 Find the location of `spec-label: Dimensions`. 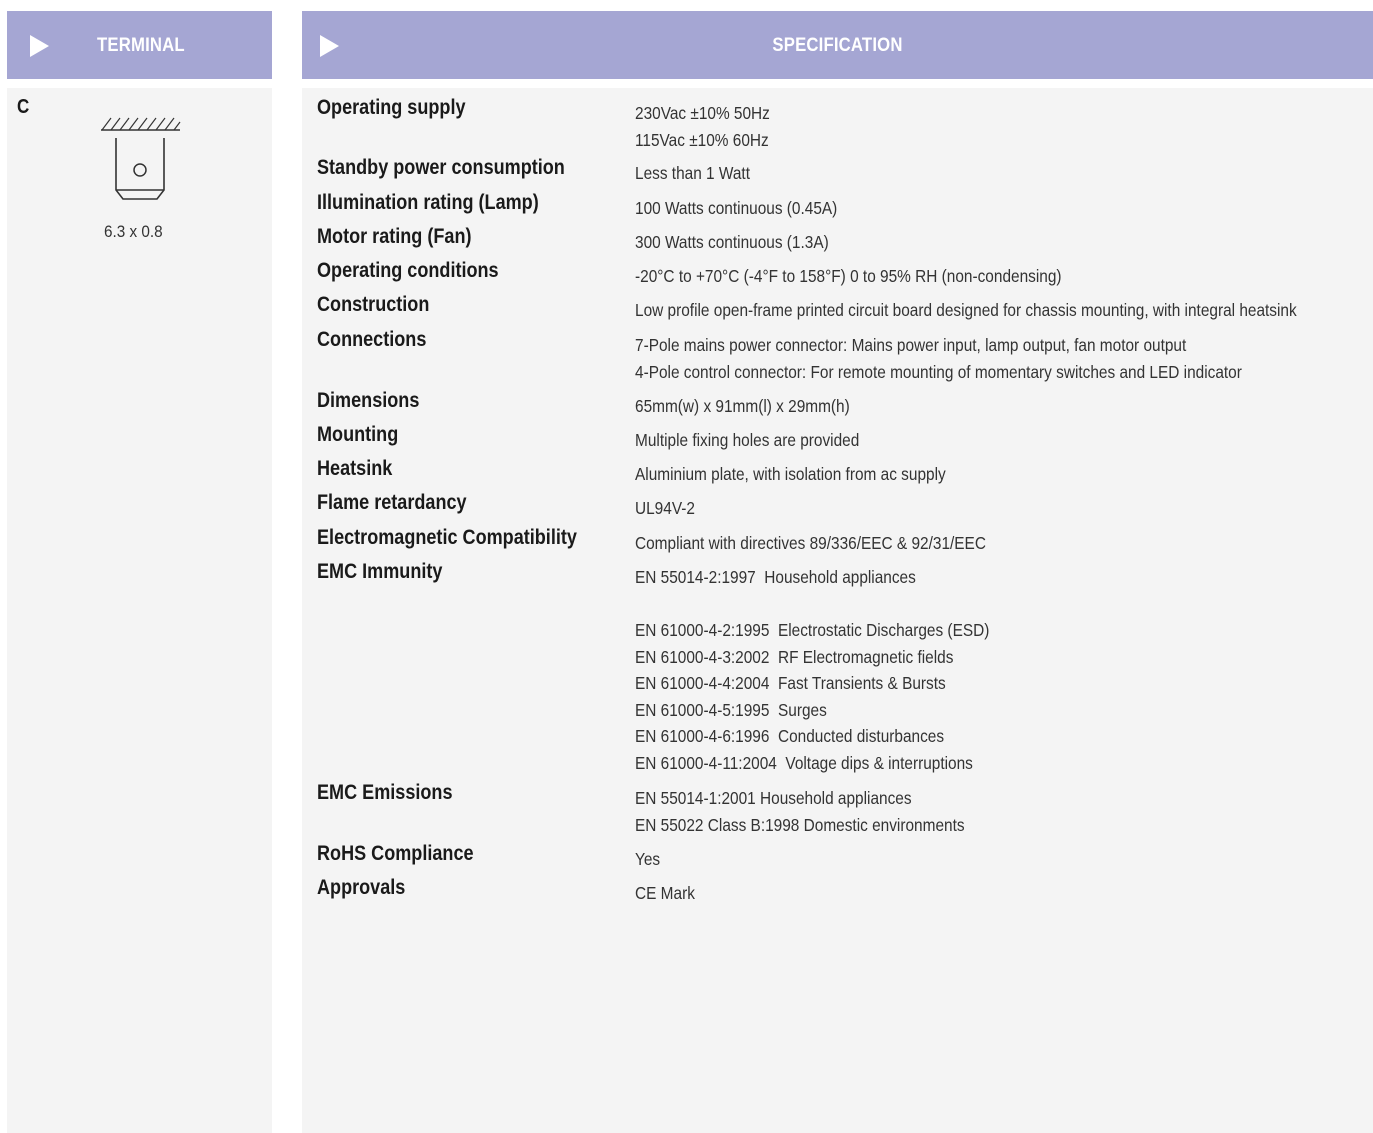

spec-label: Dimensions is located at coordinates (368, 400).